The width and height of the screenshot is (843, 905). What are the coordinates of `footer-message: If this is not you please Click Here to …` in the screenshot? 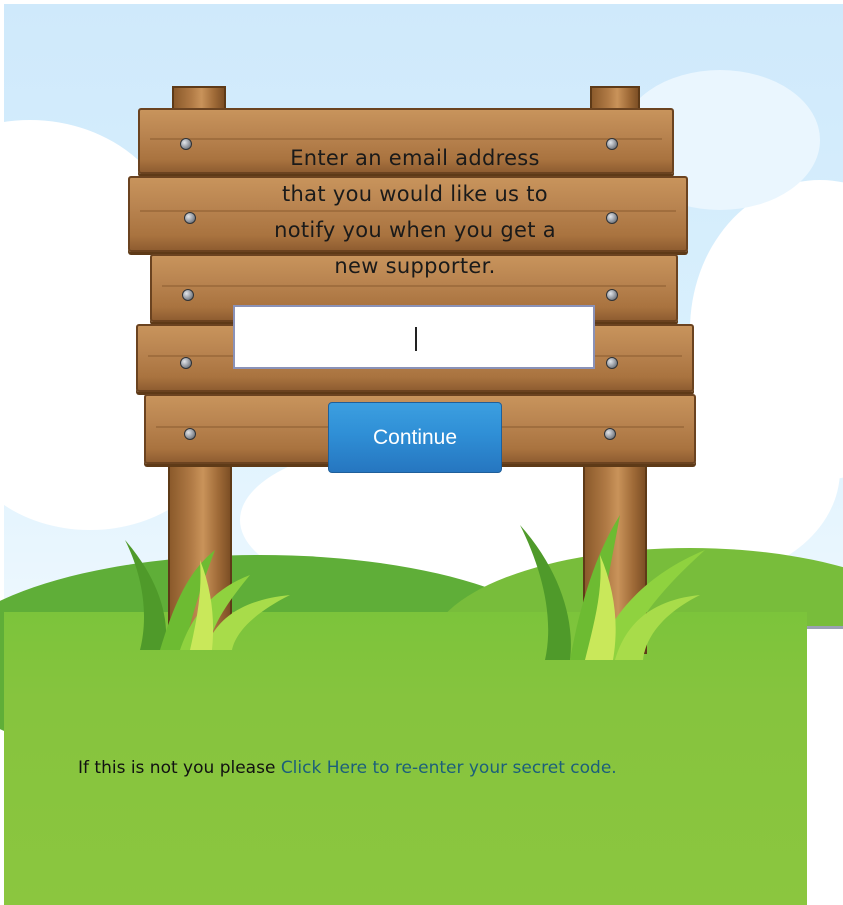 It's located at (347, 768).